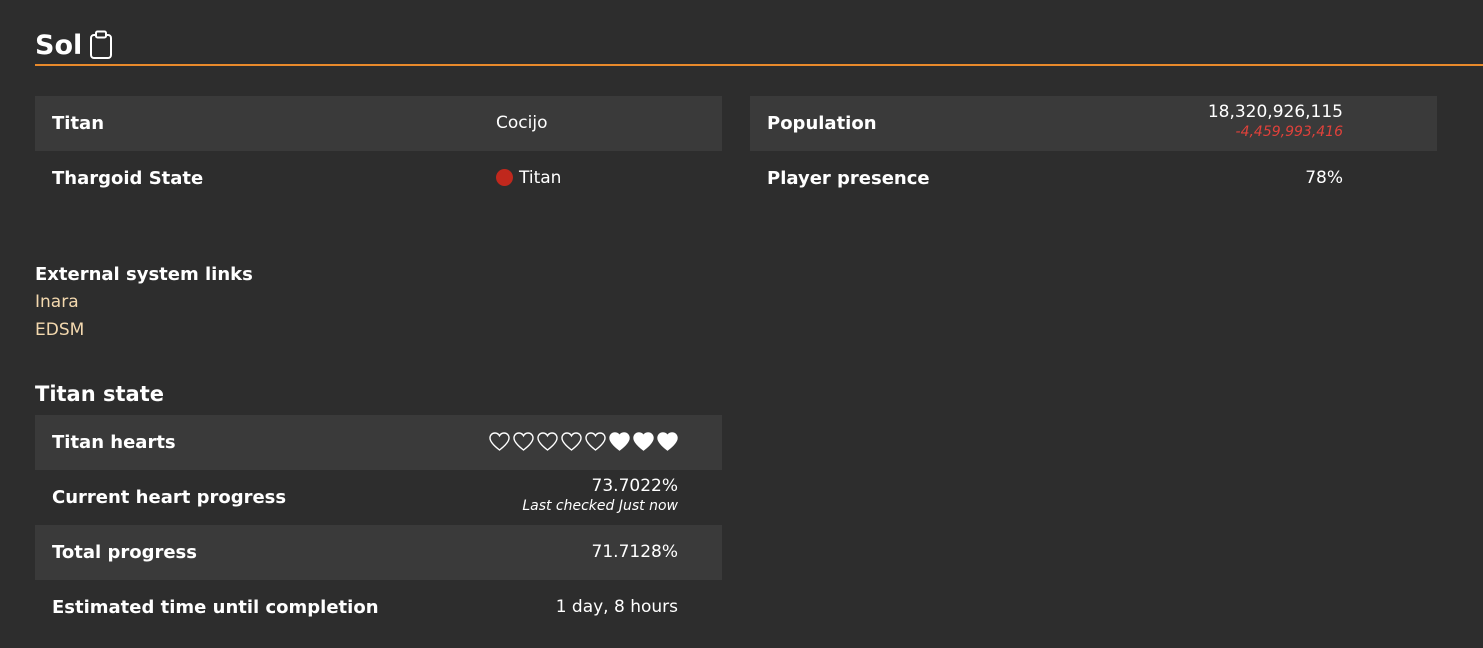 The width and height of the screenshot is (1483, 648). Describe the element at coordinates (848, 178) in the screenshot. I see `player-presence-label: Player presence` at that location.